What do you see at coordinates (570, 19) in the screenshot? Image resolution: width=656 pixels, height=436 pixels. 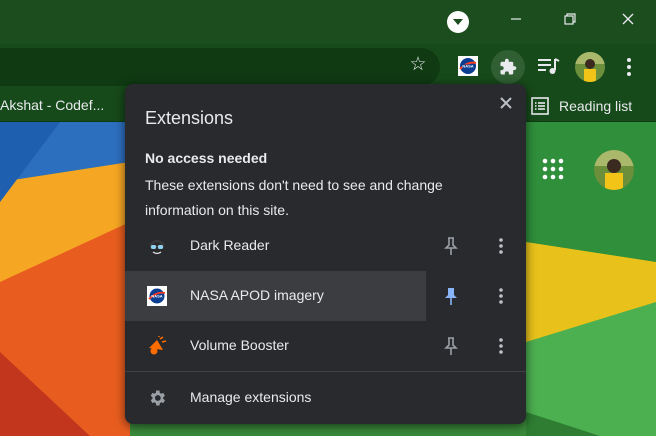 I see `restore-button` at bounding box center [570, 19].